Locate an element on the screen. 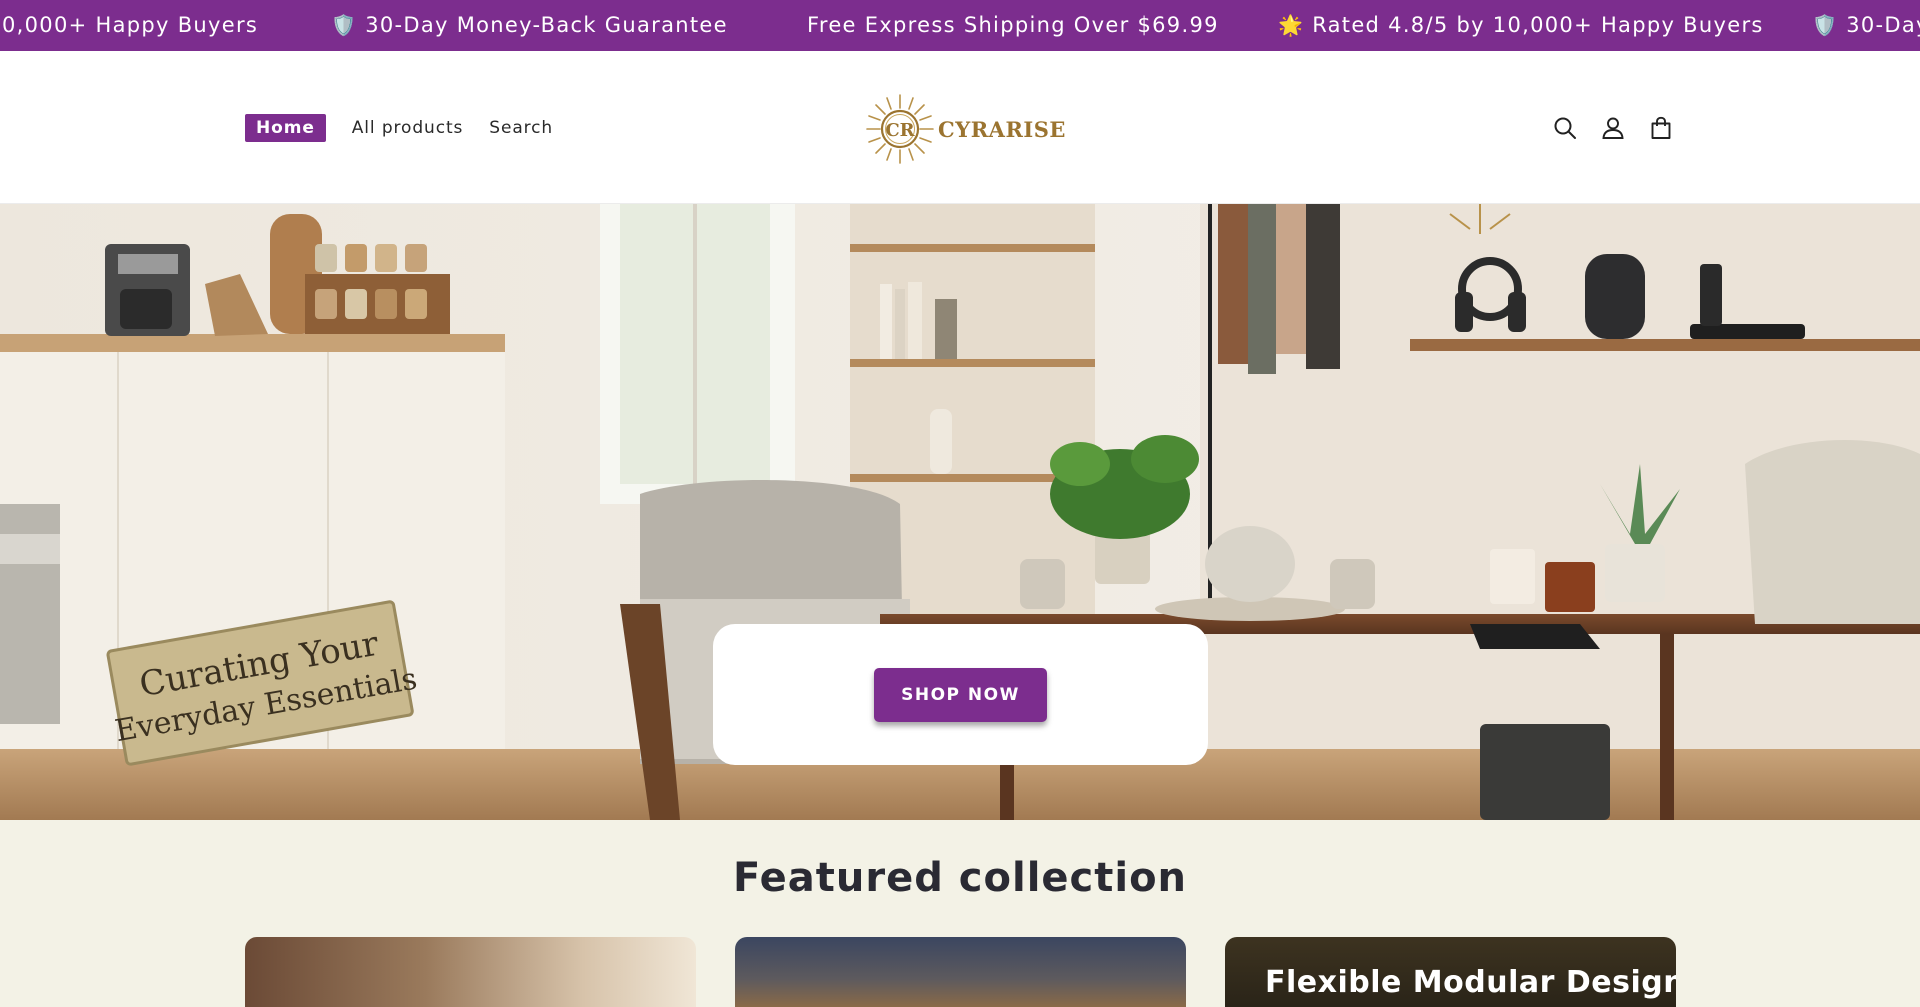 This screenshot has height=1007, width=1920. announcement-text: 0,000+ Happy Buyers is located at coordinates (130, 25).